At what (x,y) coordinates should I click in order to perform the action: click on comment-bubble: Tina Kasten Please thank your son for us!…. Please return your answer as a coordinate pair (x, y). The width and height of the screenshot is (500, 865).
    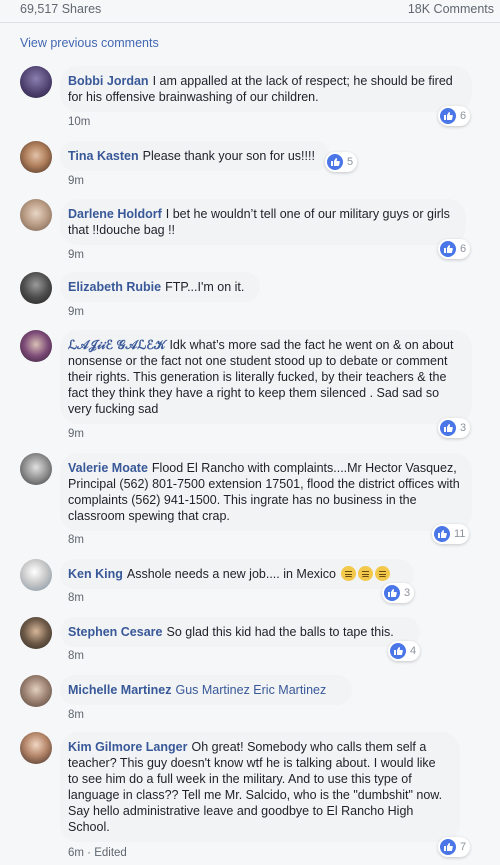
    Looking at the image, I should click on (195, 156).